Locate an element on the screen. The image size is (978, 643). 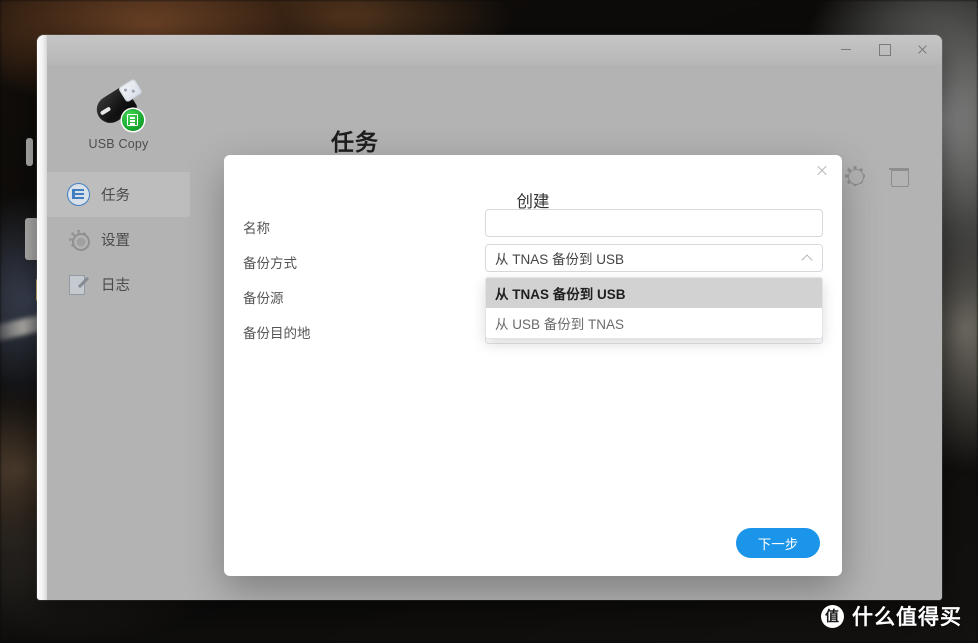
next-button: 下一步 is located at coordinates (778, 543).